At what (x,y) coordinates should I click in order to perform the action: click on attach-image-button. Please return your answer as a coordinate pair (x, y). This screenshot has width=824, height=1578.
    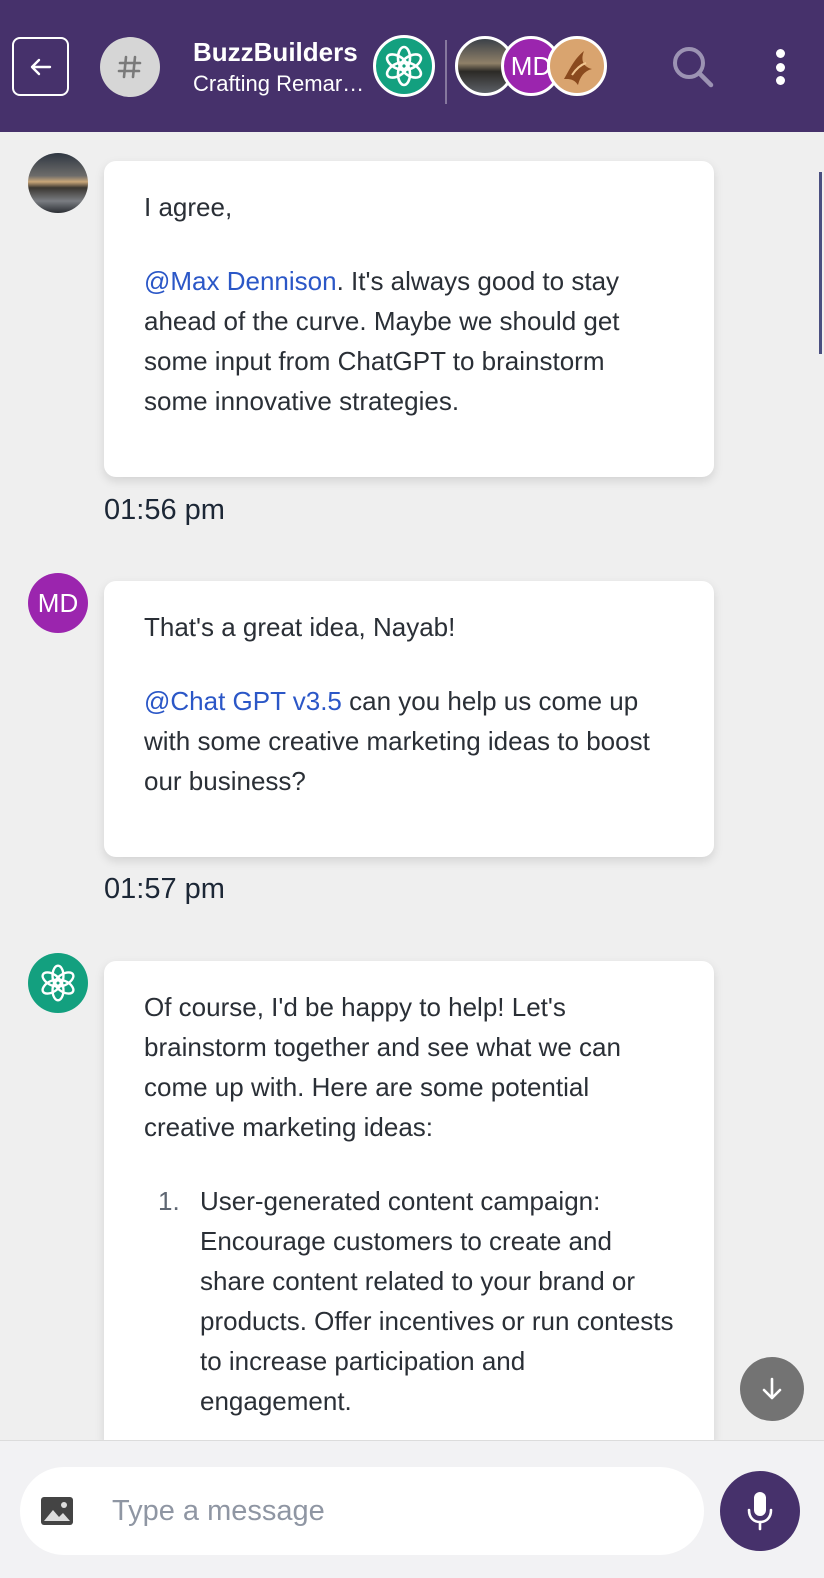
    Looking at the image, I should click on (57, 1511).